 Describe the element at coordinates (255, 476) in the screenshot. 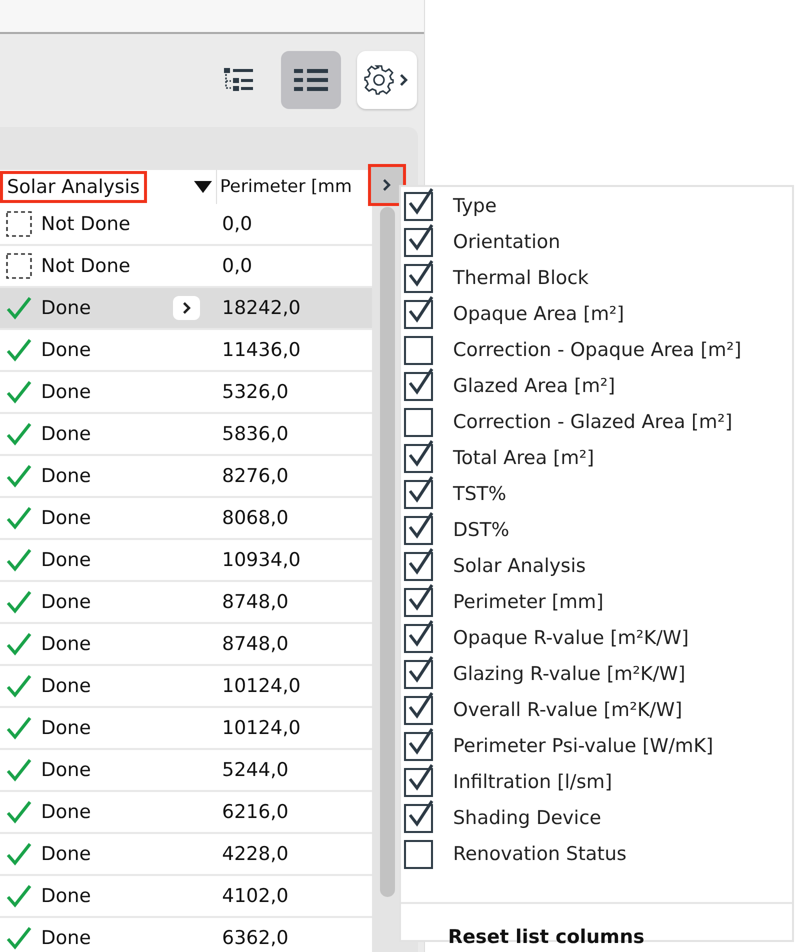

I see `perimeter-value: 8276,0` at that location.